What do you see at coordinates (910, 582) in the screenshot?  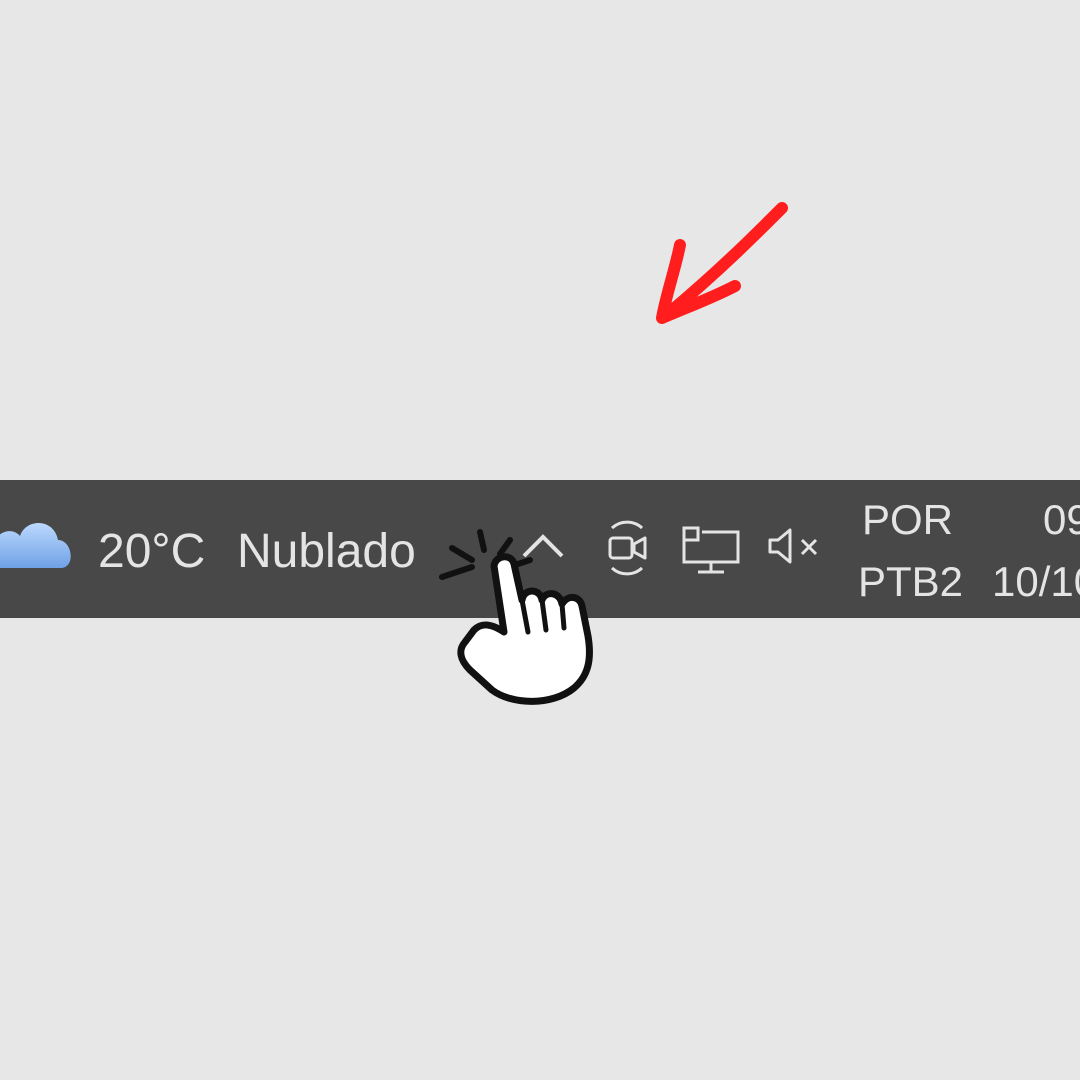 I see `keyboard-layout: PTB2` at bounding box center [910, 582].